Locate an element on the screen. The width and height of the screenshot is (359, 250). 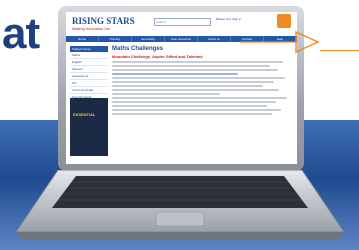
nav-item-secondary: Secondary is located at coordinates (148, 39).